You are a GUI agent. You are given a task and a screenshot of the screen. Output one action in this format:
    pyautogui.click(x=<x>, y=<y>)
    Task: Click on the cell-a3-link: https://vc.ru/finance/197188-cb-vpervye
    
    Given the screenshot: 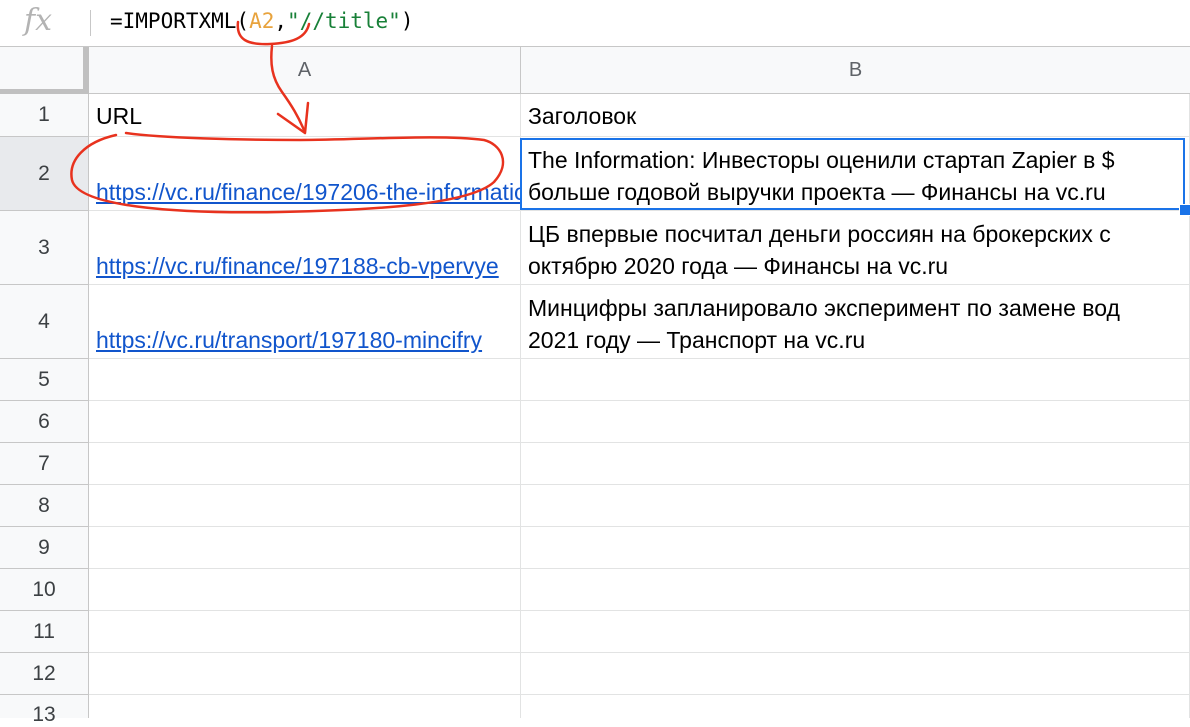 What is the action you would take?
    pyautogui.click(x=297, y=266)
    